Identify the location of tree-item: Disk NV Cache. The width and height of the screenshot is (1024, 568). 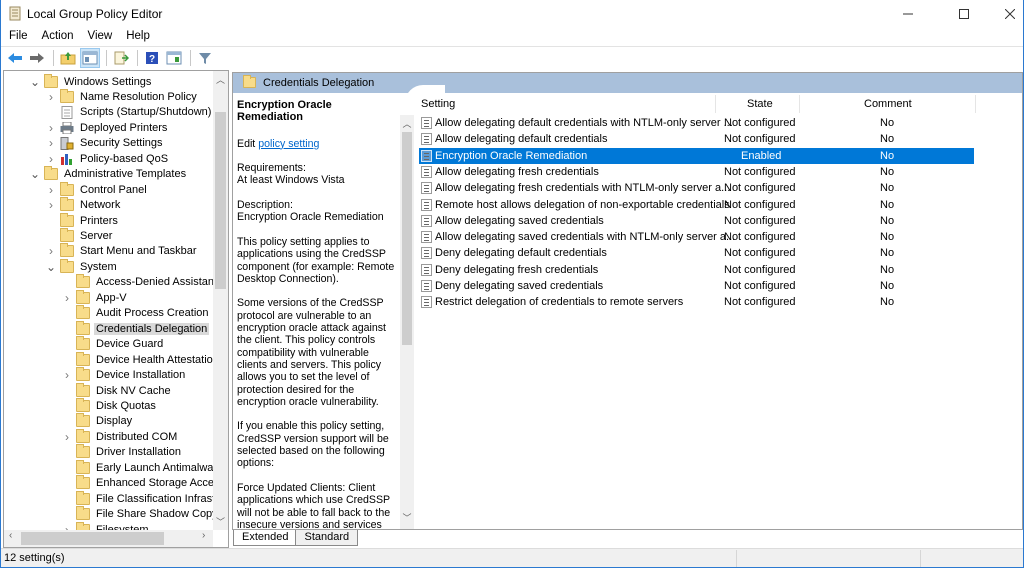
(117, 390).